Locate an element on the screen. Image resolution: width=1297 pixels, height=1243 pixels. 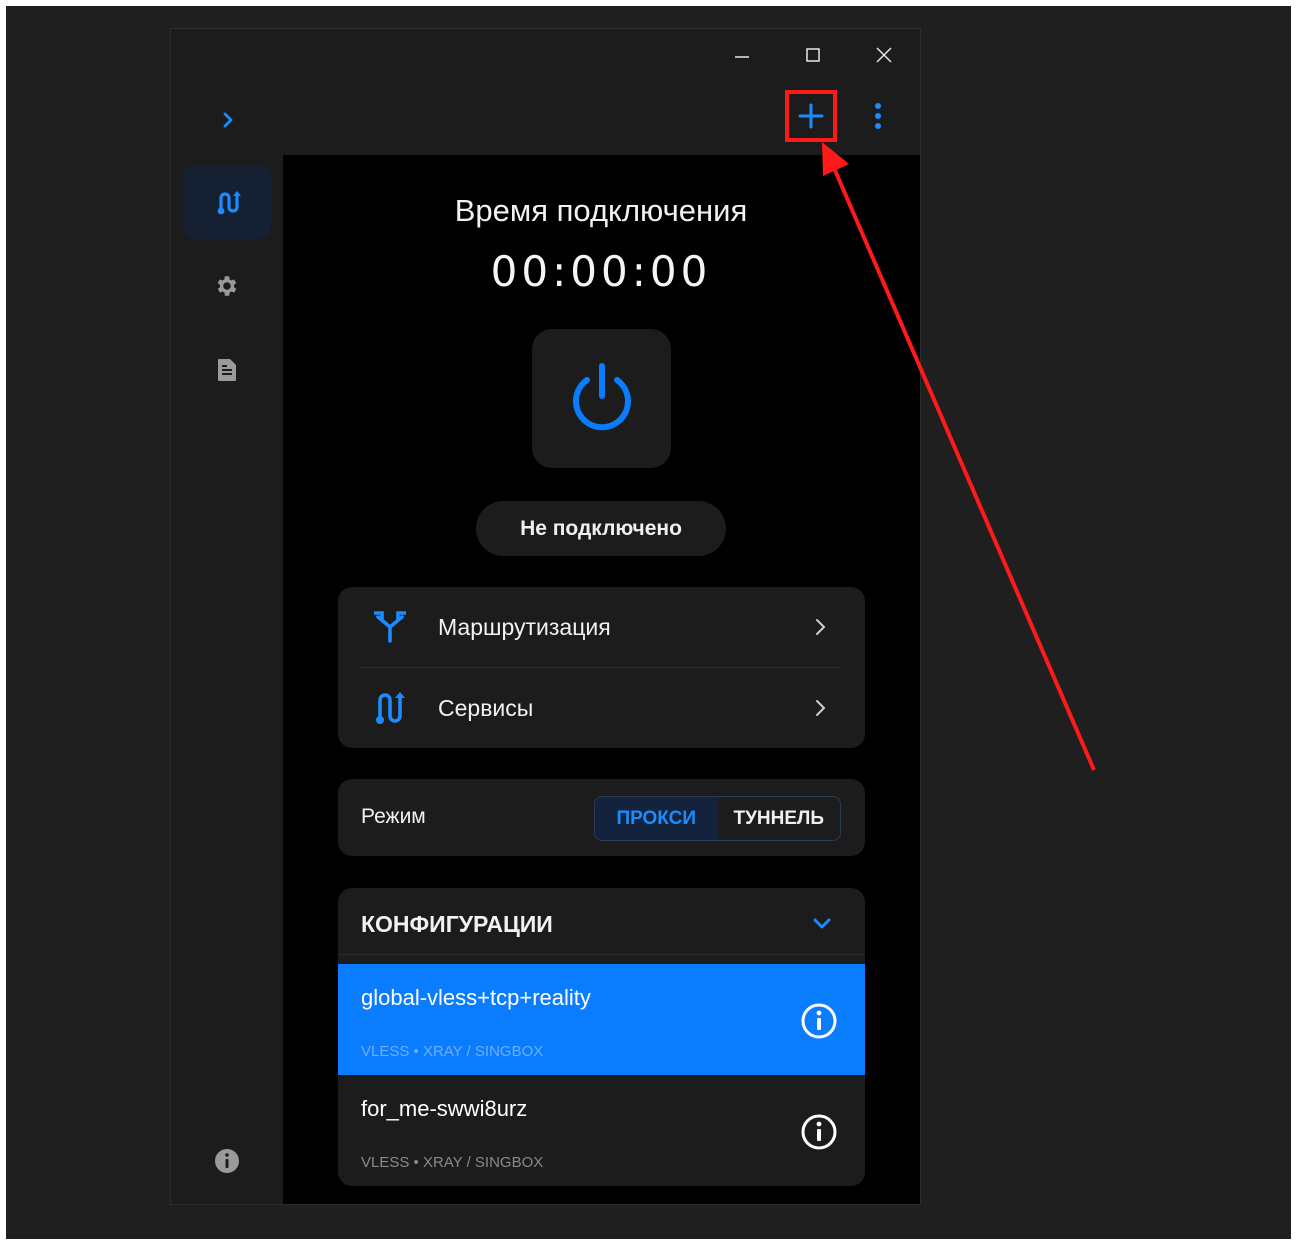
connection-time-title: Время подключения is located at coordinates (601, 210).